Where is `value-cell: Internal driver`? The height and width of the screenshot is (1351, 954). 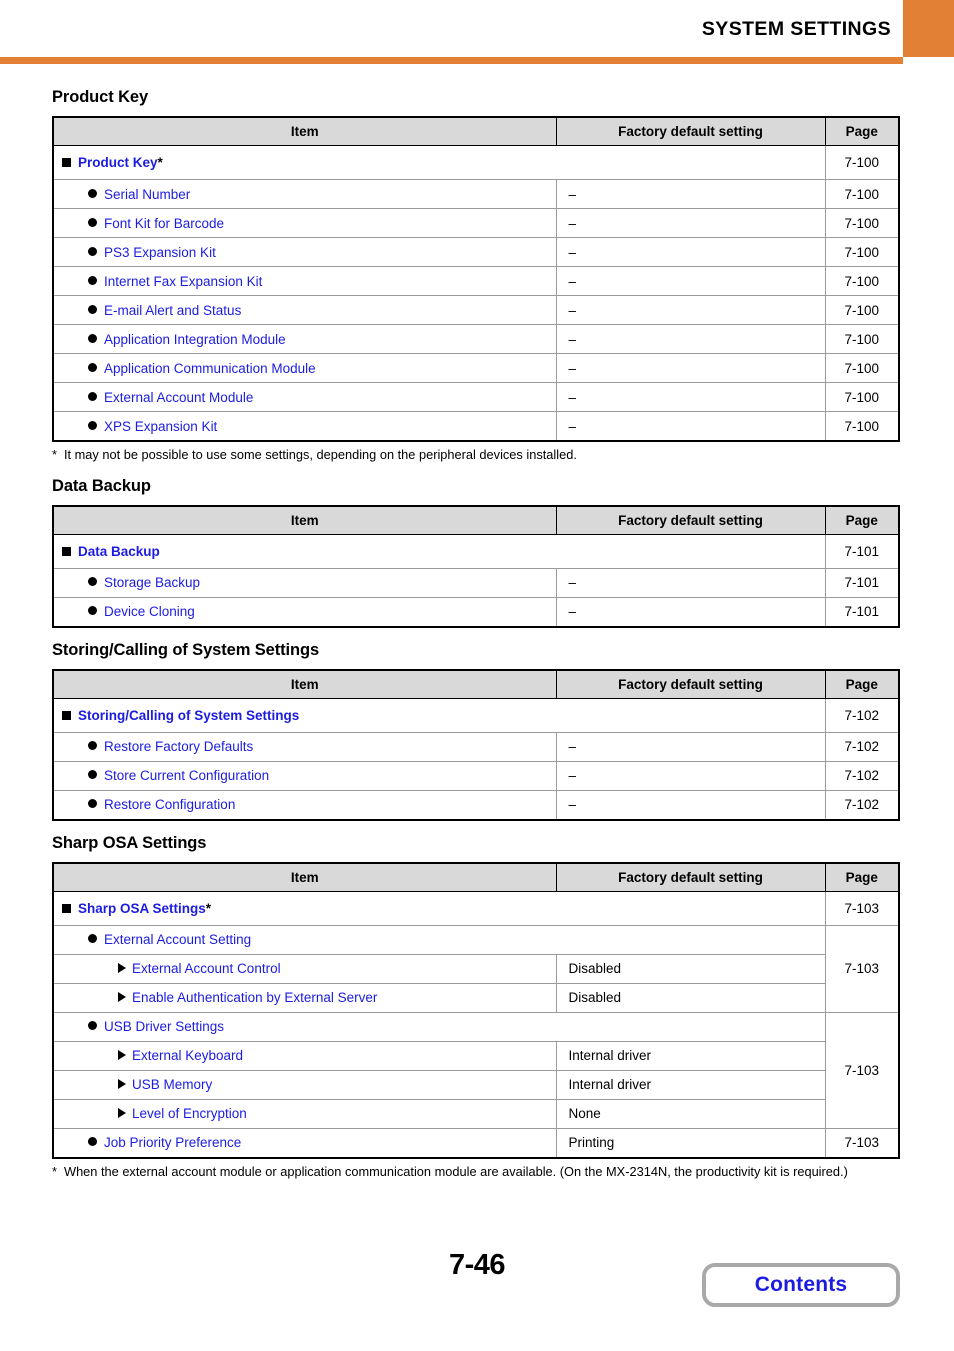 value-cell: Internal driver is located at coordinates (690, 1084).